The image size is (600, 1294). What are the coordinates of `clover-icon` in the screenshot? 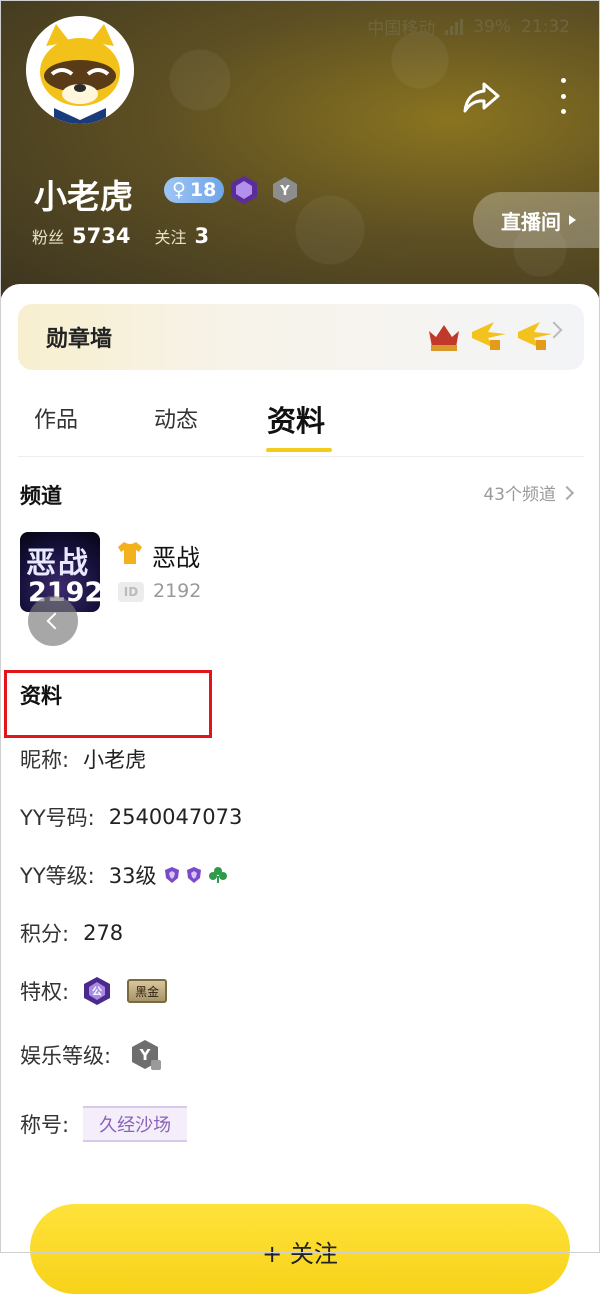 It's located at (218, 875).